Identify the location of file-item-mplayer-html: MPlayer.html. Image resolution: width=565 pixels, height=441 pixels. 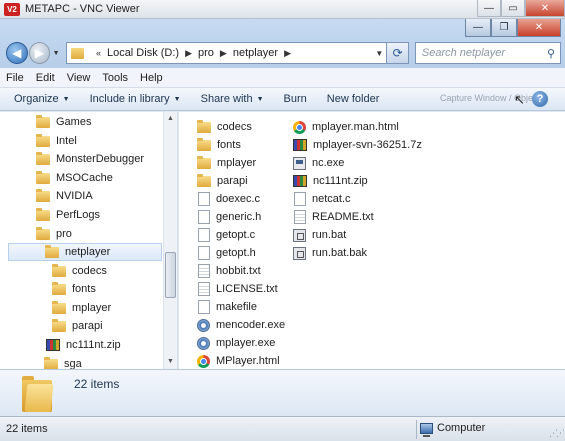
(238, 361).